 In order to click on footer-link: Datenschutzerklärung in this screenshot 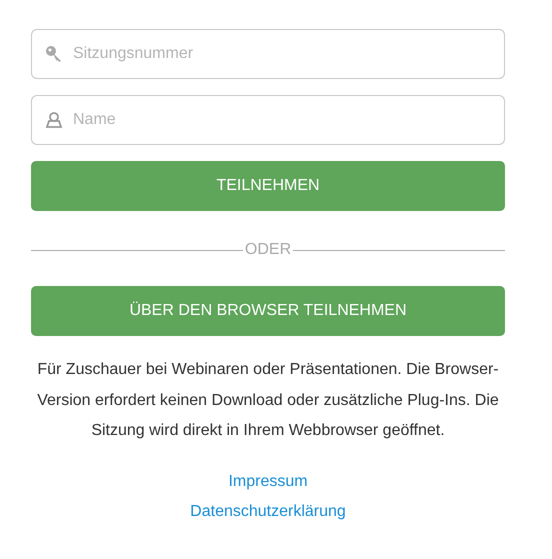, I will do `click(268, 511)`.